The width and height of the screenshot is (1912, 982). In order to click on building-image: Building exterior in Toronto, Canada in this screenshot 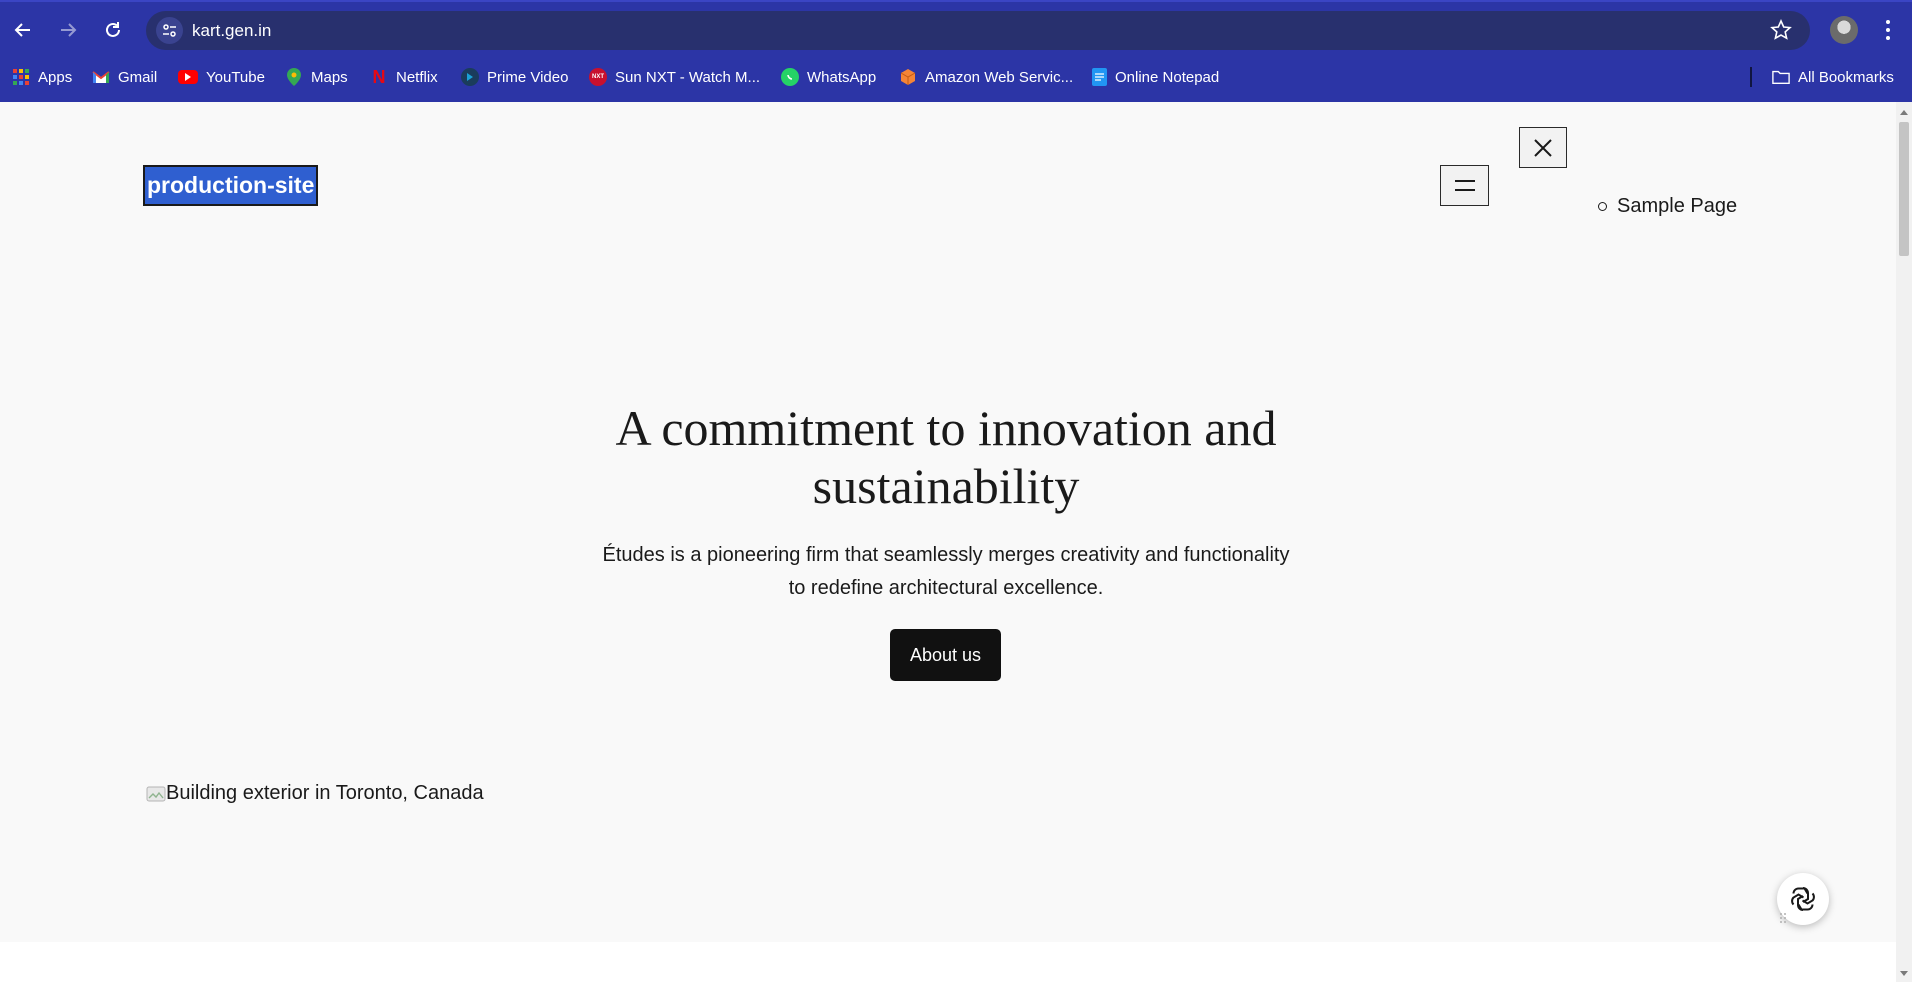, I will do `click(315, 793)`.